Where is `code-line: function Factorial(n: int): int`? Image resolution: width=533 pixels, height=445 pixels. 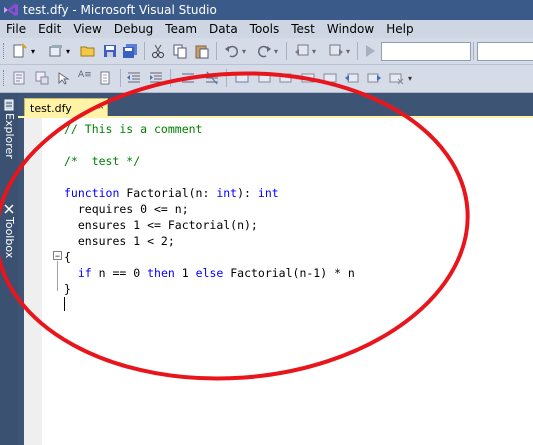
code-line: function Factorial(n: int): int is located at coordinates (209, 193).